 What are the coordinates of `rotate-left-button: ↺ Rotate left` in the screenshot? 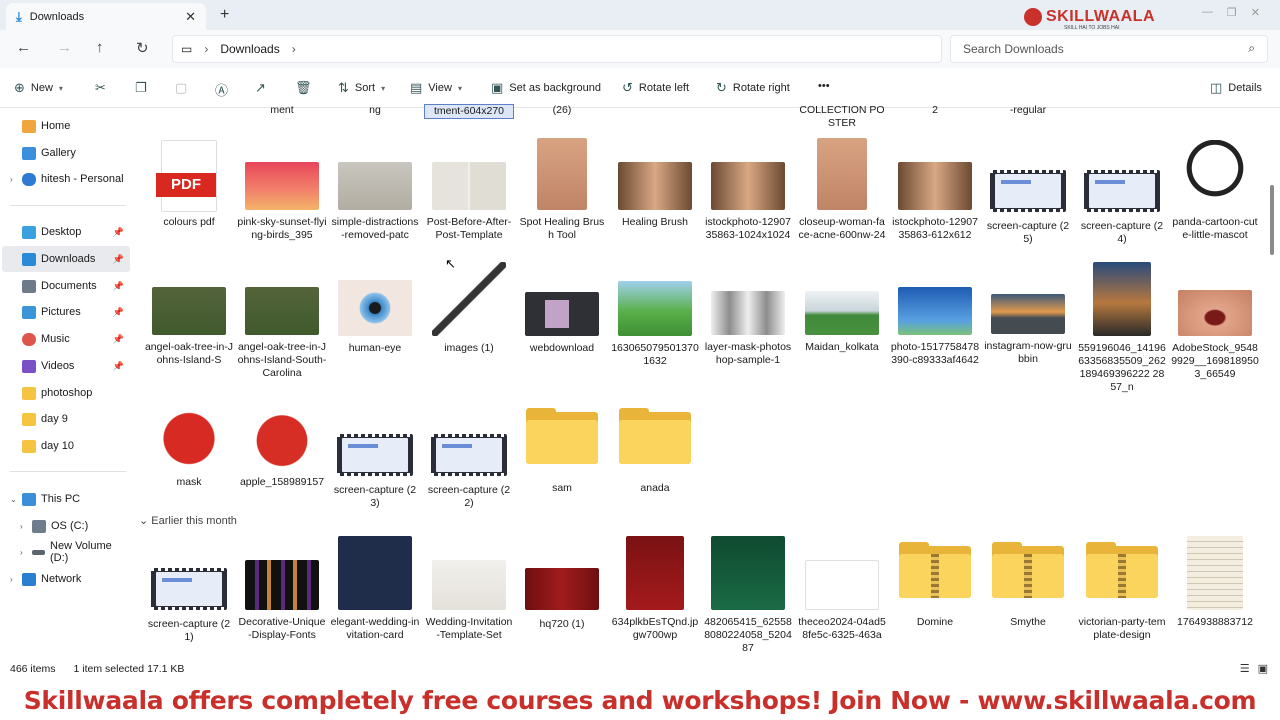 It's located at (655, 88).